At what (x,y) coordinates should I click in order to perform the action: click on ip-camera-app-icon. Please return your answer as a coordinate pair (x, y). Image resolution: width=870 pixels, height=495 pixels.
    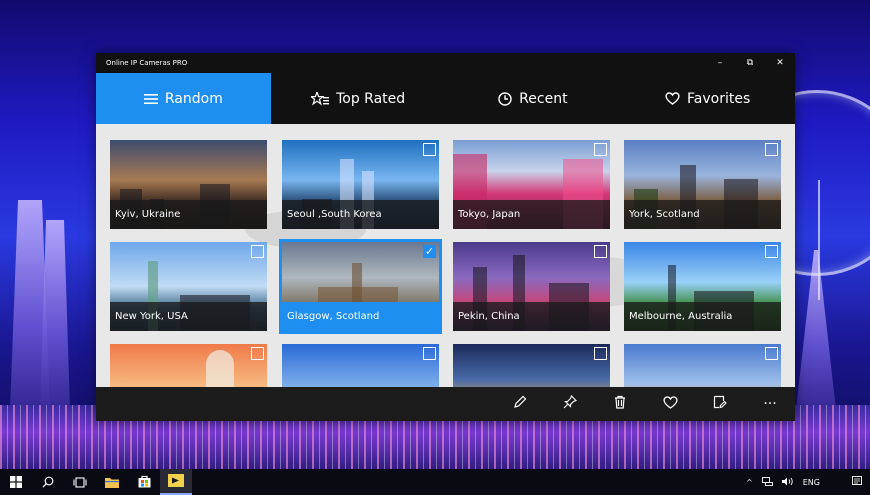
    Looking at the image, I should click on (176, 481).